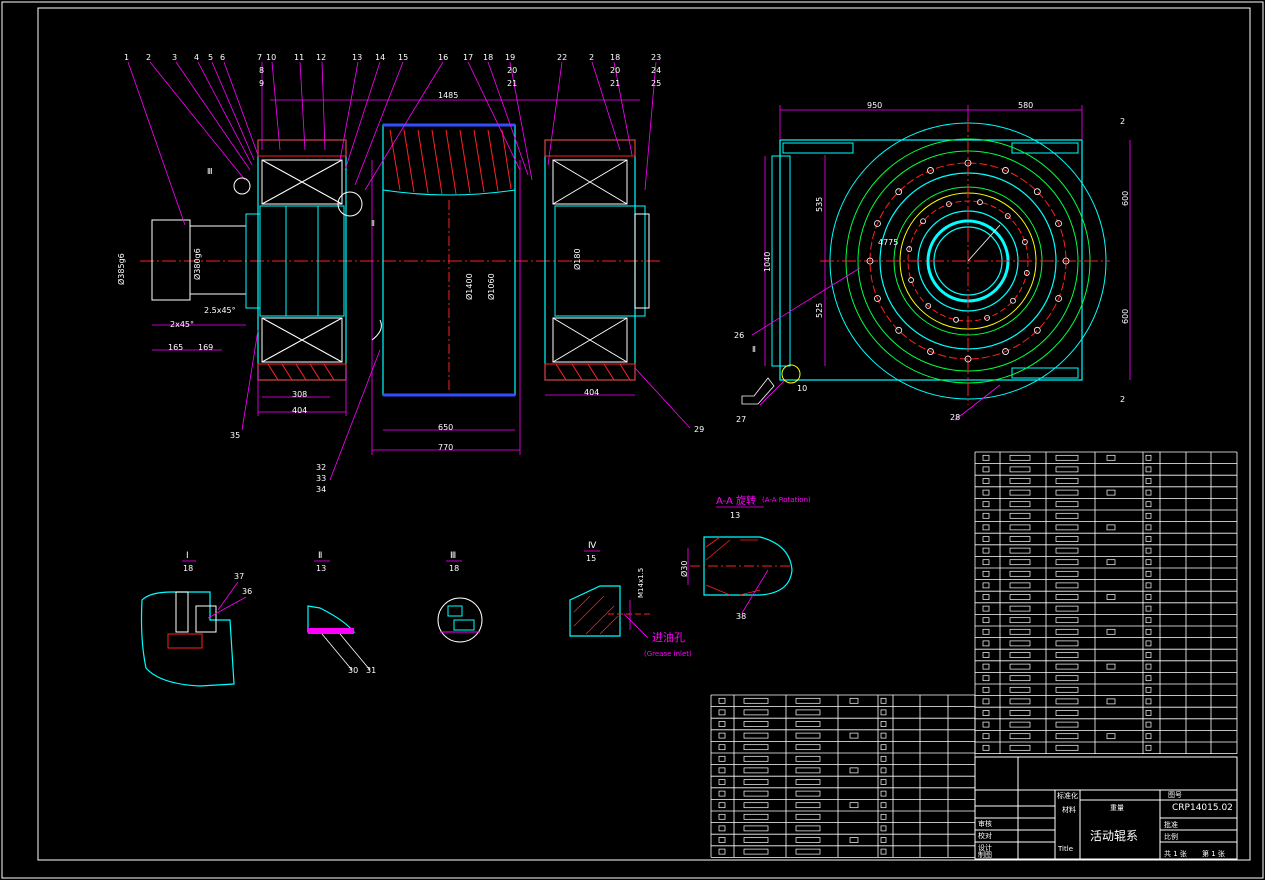 The width and height of the screenshot is (1265, 880). I want to click on balloon-36: 36, so click(247, 591).